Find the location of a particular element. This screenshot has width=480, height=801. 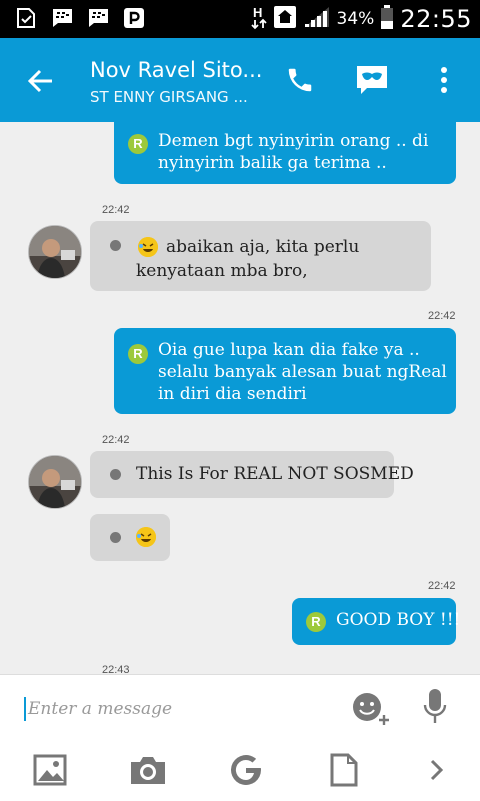

chevron-right-icon is located at coordinates (437, 770).